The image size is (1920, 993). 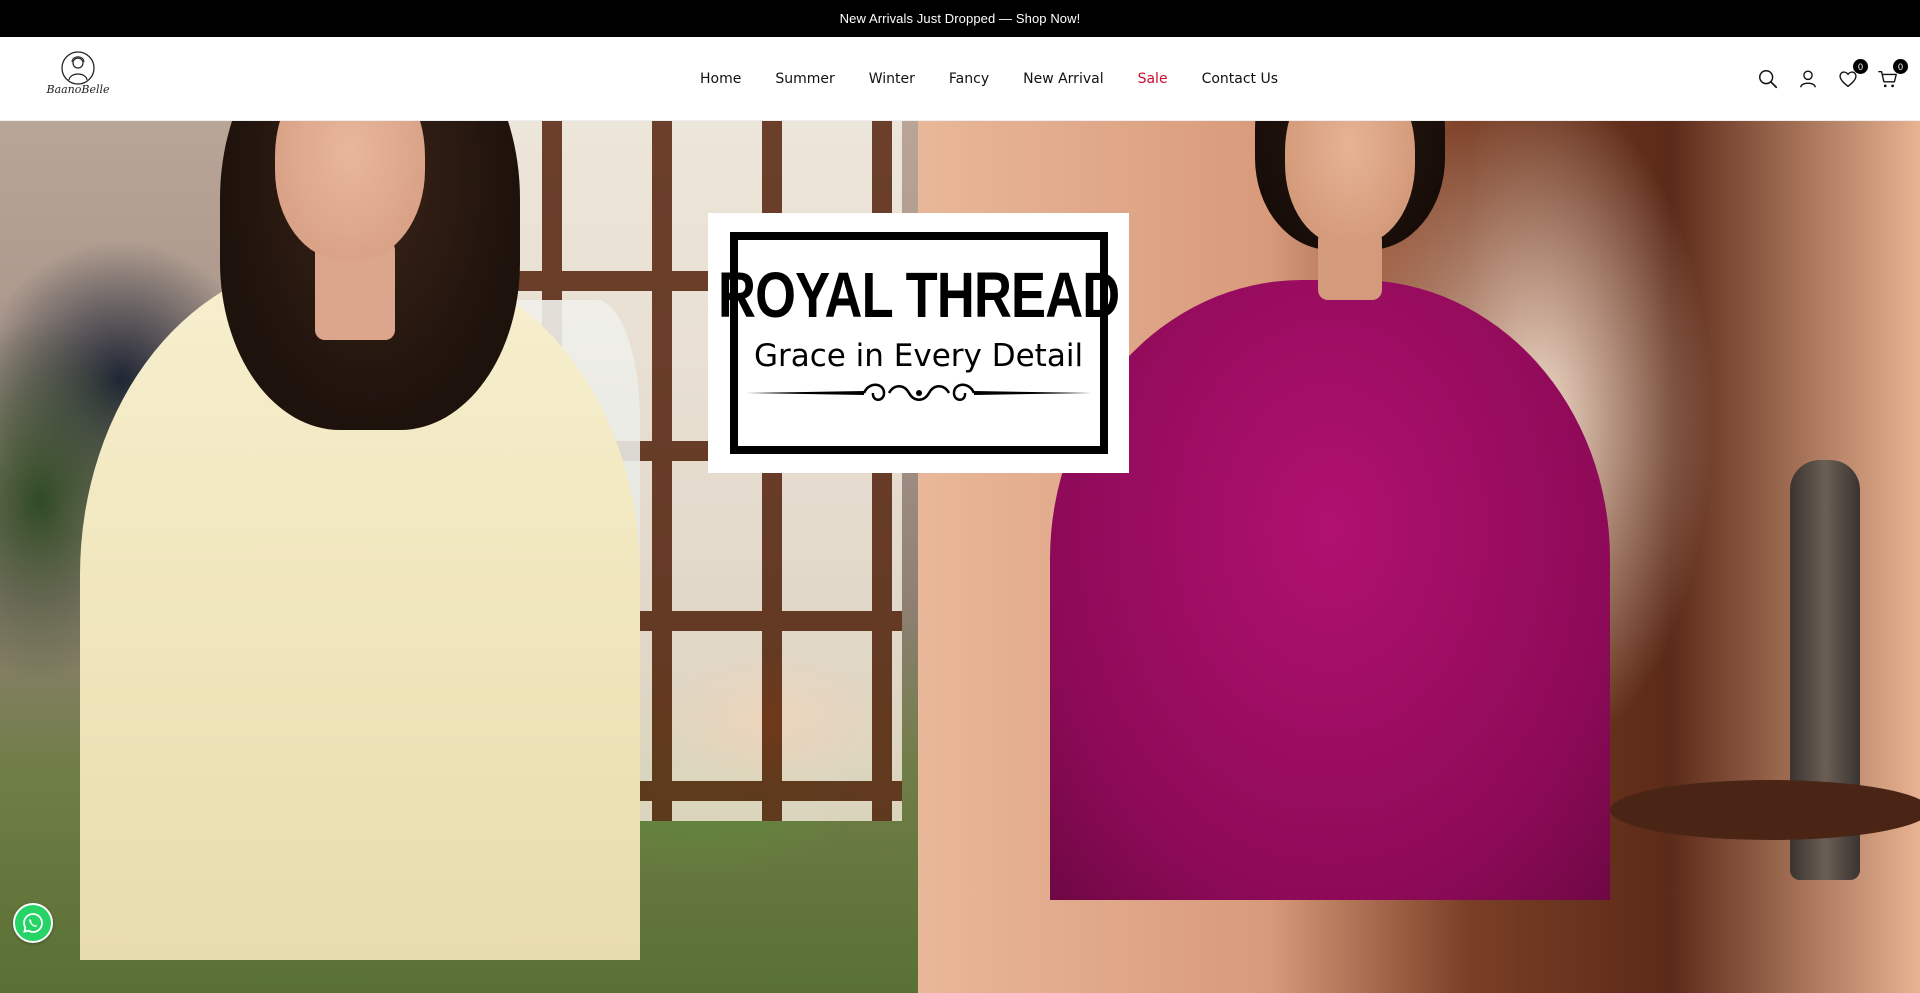 I want to click on nav-item-new-arrival: New Arrival, so click(x=1063, y=79).